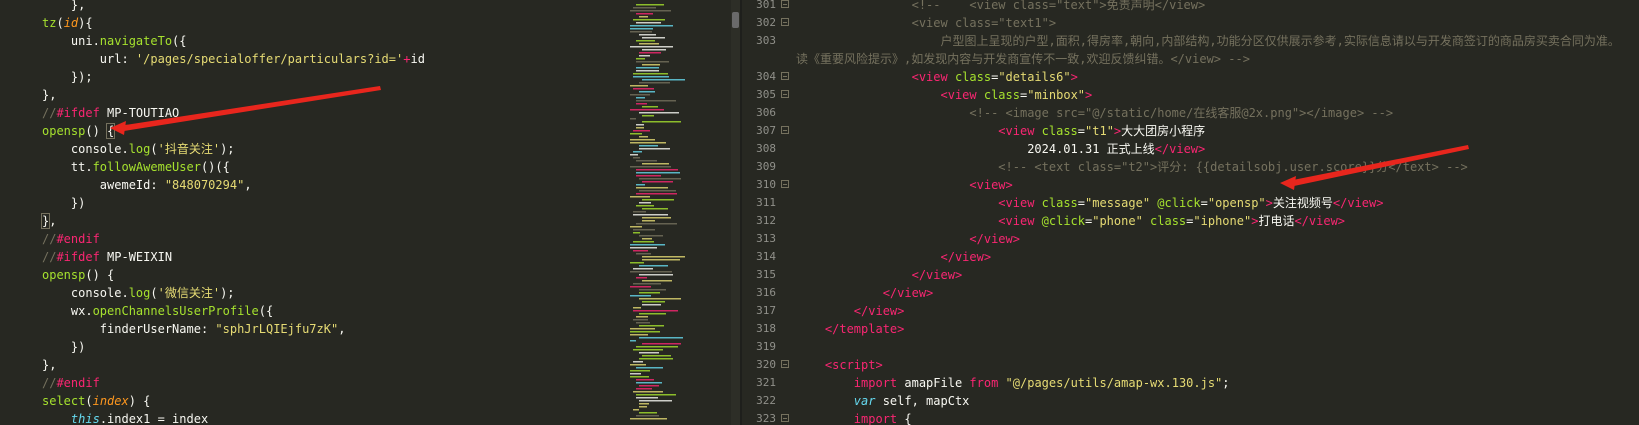  I want to click on code-line: <script>, so click(1208, 365).